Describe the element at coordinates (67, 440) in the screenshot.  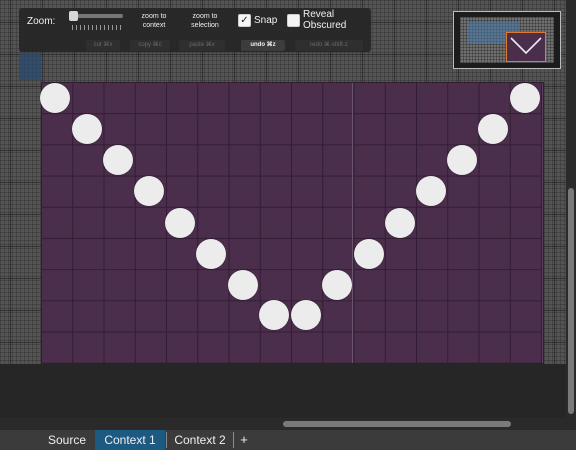
I see `tab-source: Source` at that location.